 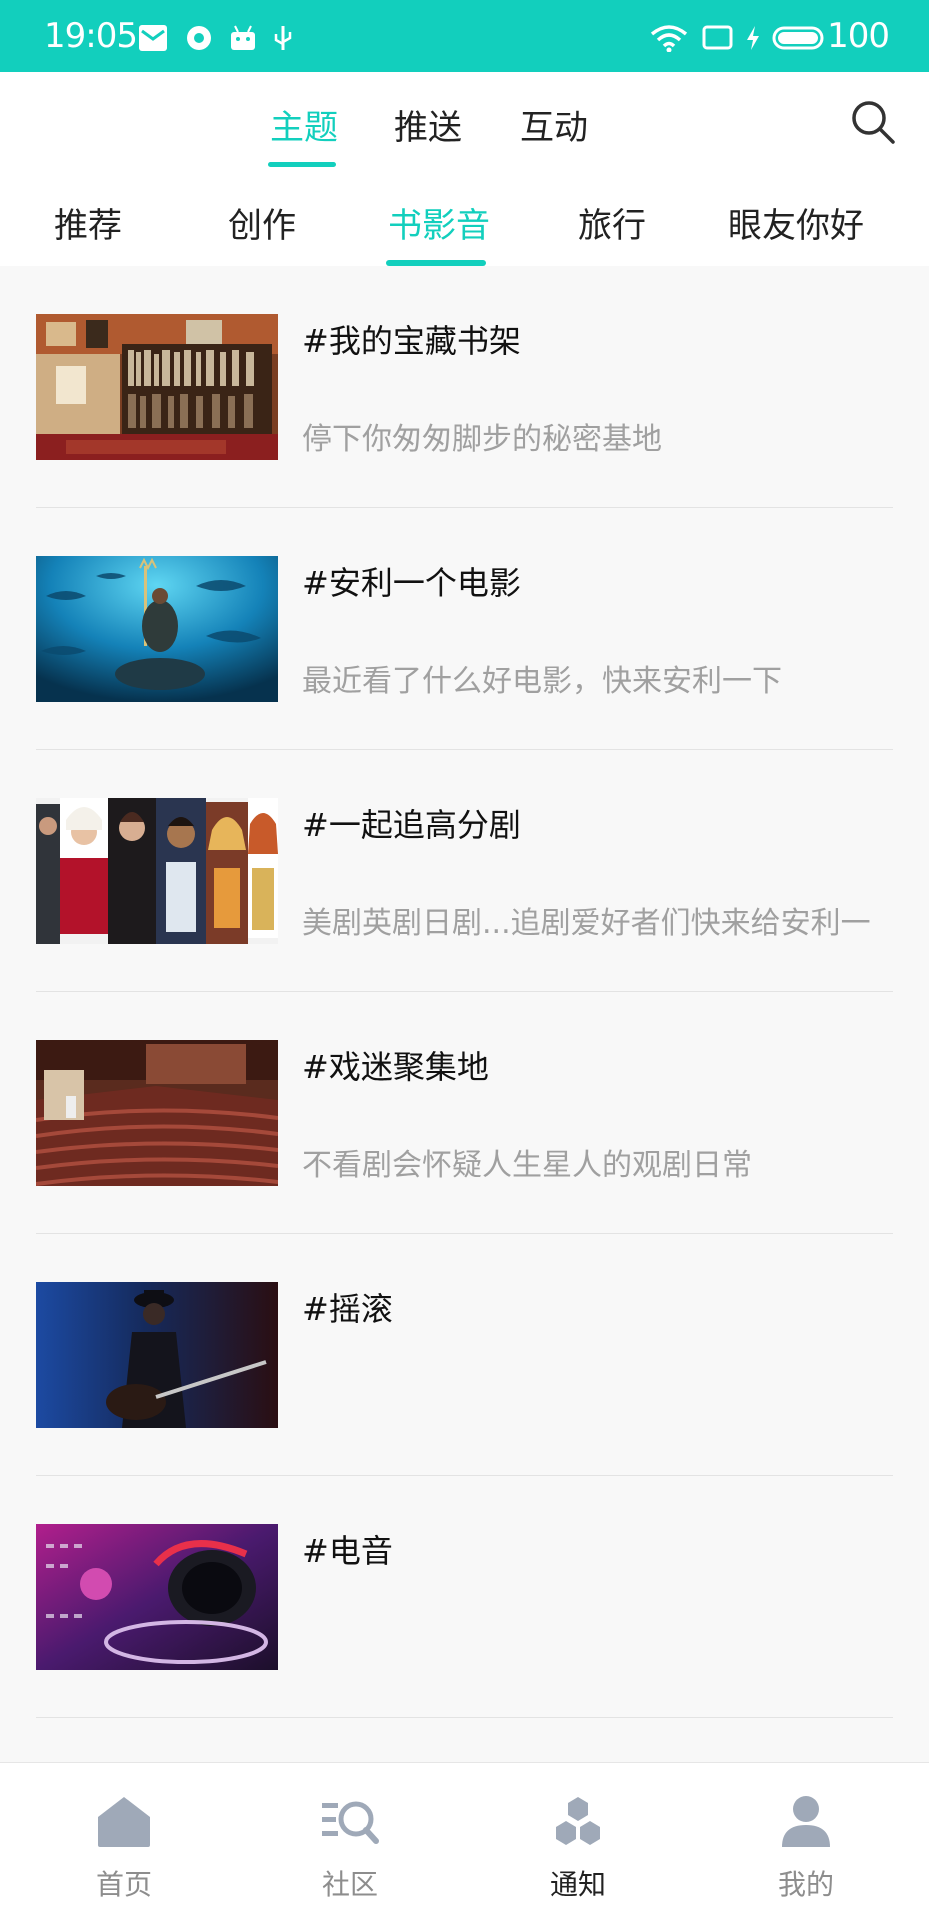 I want to click on nav-home: 首页, so click(x=124, y=1842).